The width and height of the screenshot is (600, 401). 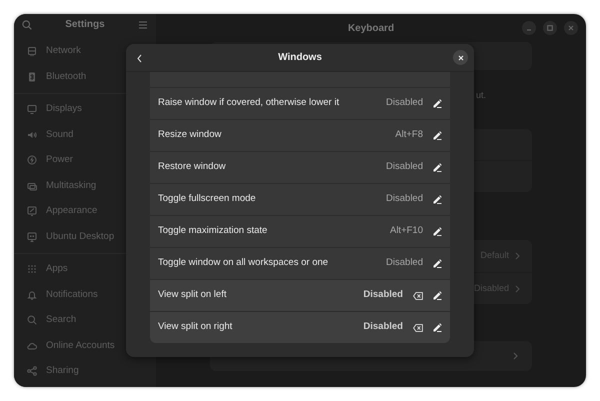 I want to click on sidebar-item: Online Accounts, so click(x=80, y=345).